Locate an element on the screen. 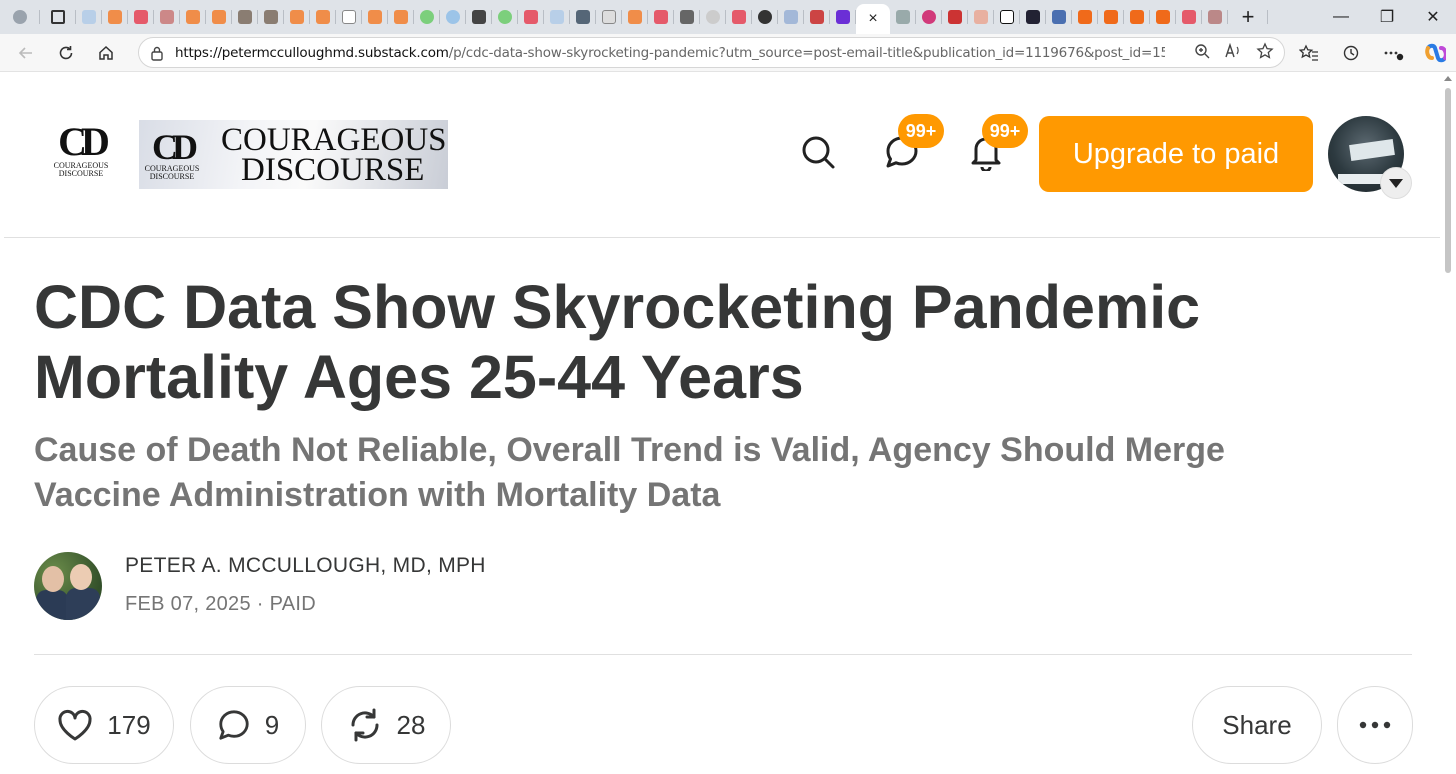  refresh-icon is located at coordinates (66, 53).